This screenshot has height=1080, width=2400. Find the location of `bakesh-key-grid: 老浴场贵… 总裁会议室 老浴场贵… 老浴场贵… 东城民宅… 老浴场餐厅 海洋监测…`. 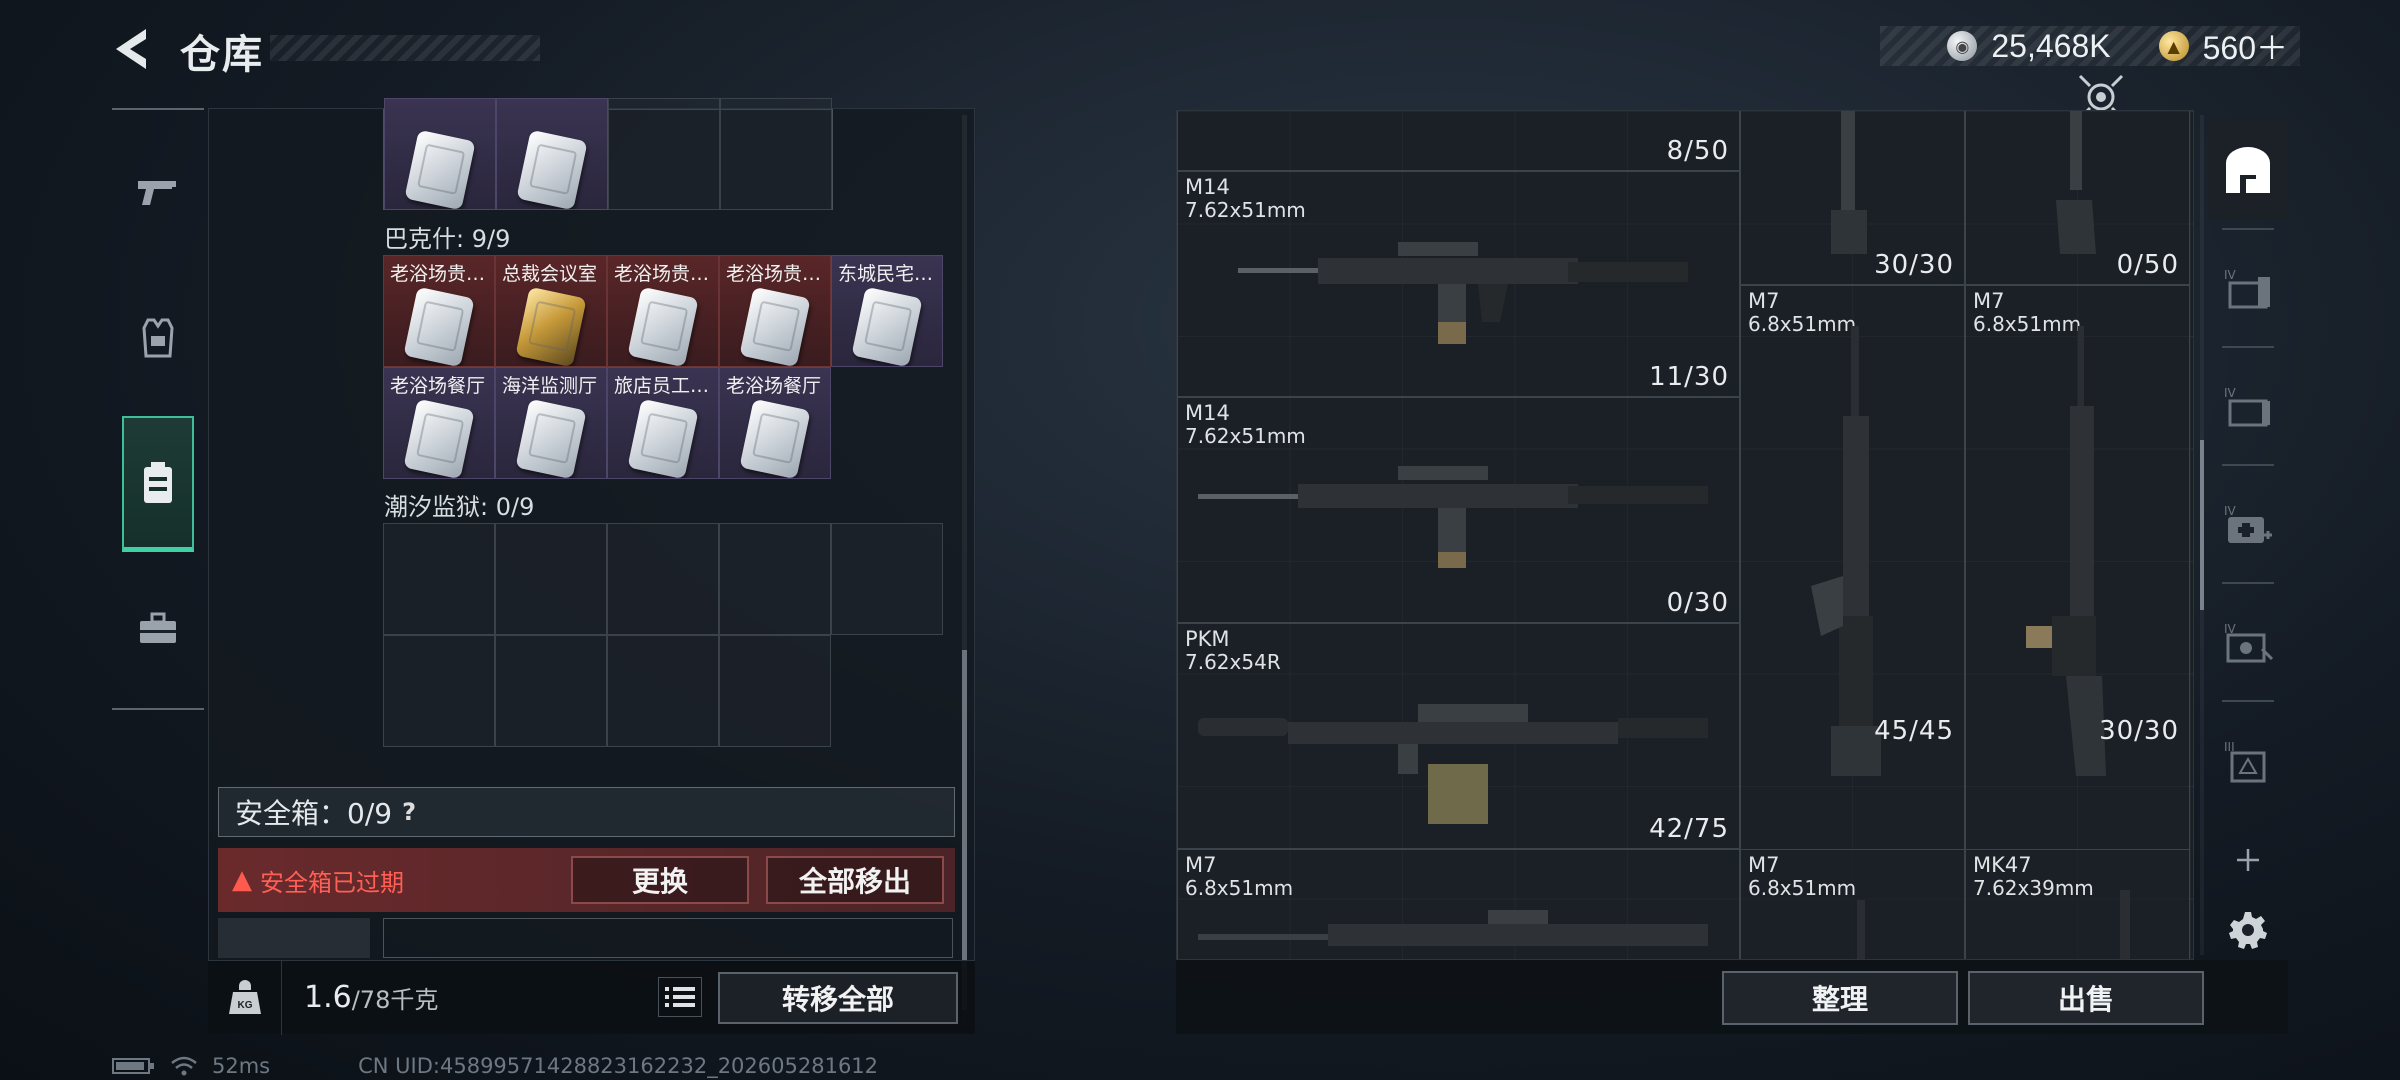

bakesh-key-grid: 老浴场贵… 总裁会议室 老浴场贵… 老浴场贵… 东城民宅… 老浴场餐厅 海洋监测… is located at coordinates (664, 368).